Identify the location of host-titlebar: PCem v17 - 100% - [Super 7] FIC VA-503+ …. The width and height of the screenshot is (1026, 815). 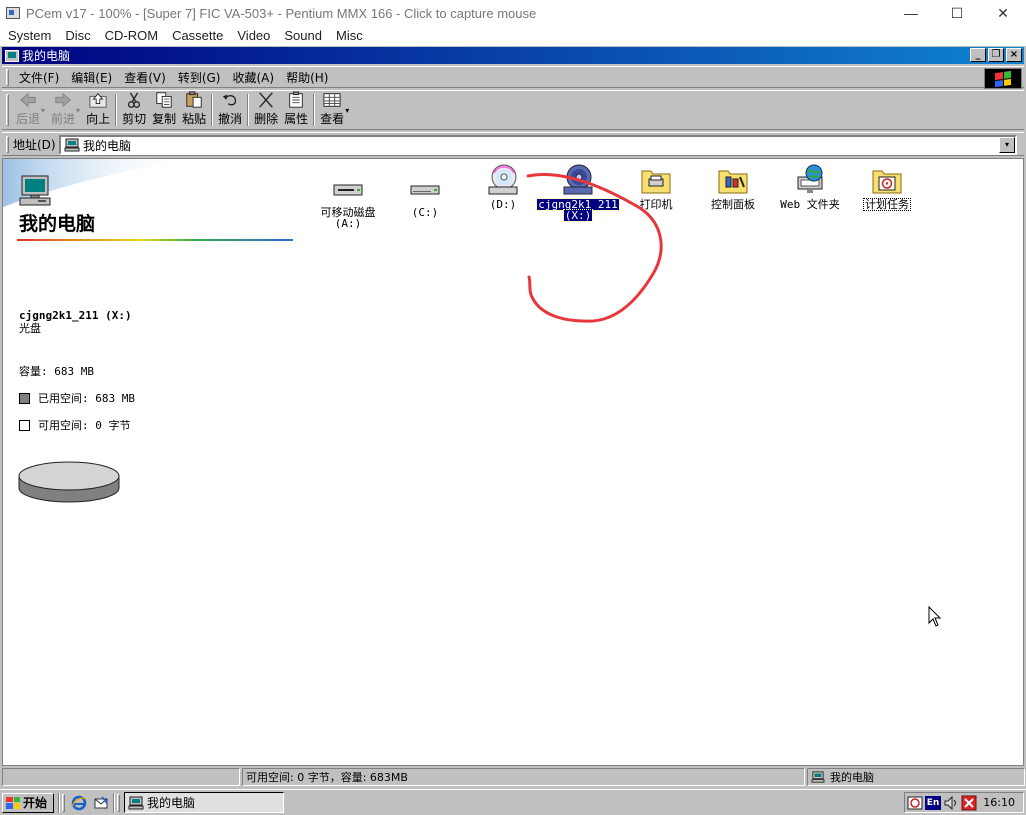
(513, 13).